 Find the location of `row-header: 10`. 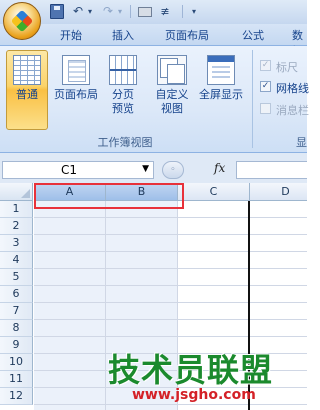

row-header: 10 is located at coordinates (16, 362).